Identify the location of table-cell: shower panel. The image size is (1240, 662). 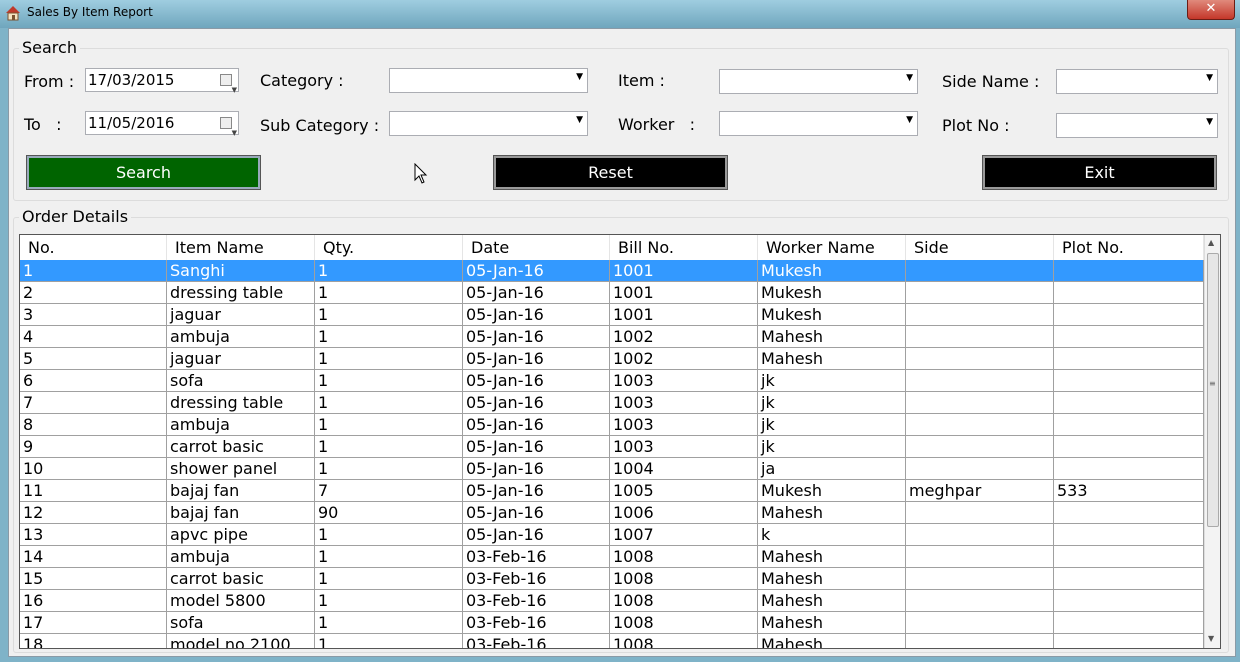
(241, 469).